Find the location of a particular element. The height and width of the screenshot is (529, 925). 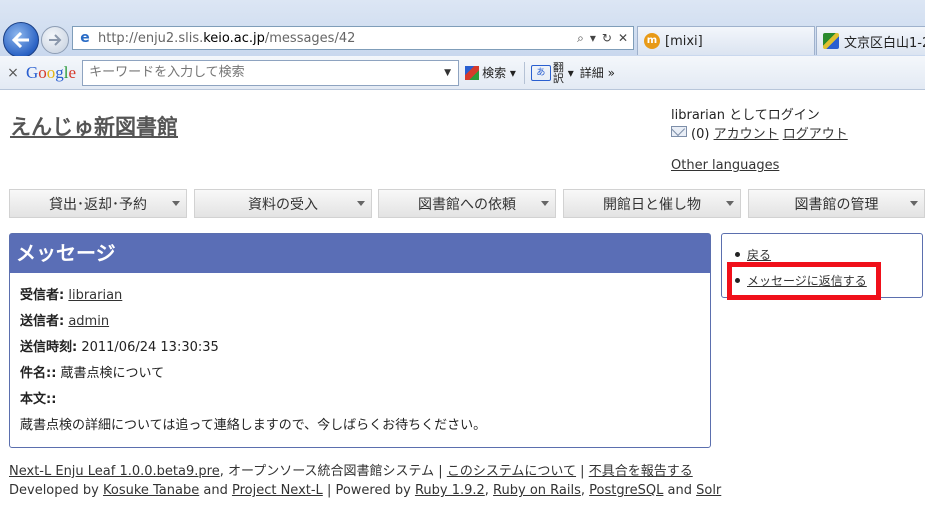

forward-button is located at coordinates (55, 40).